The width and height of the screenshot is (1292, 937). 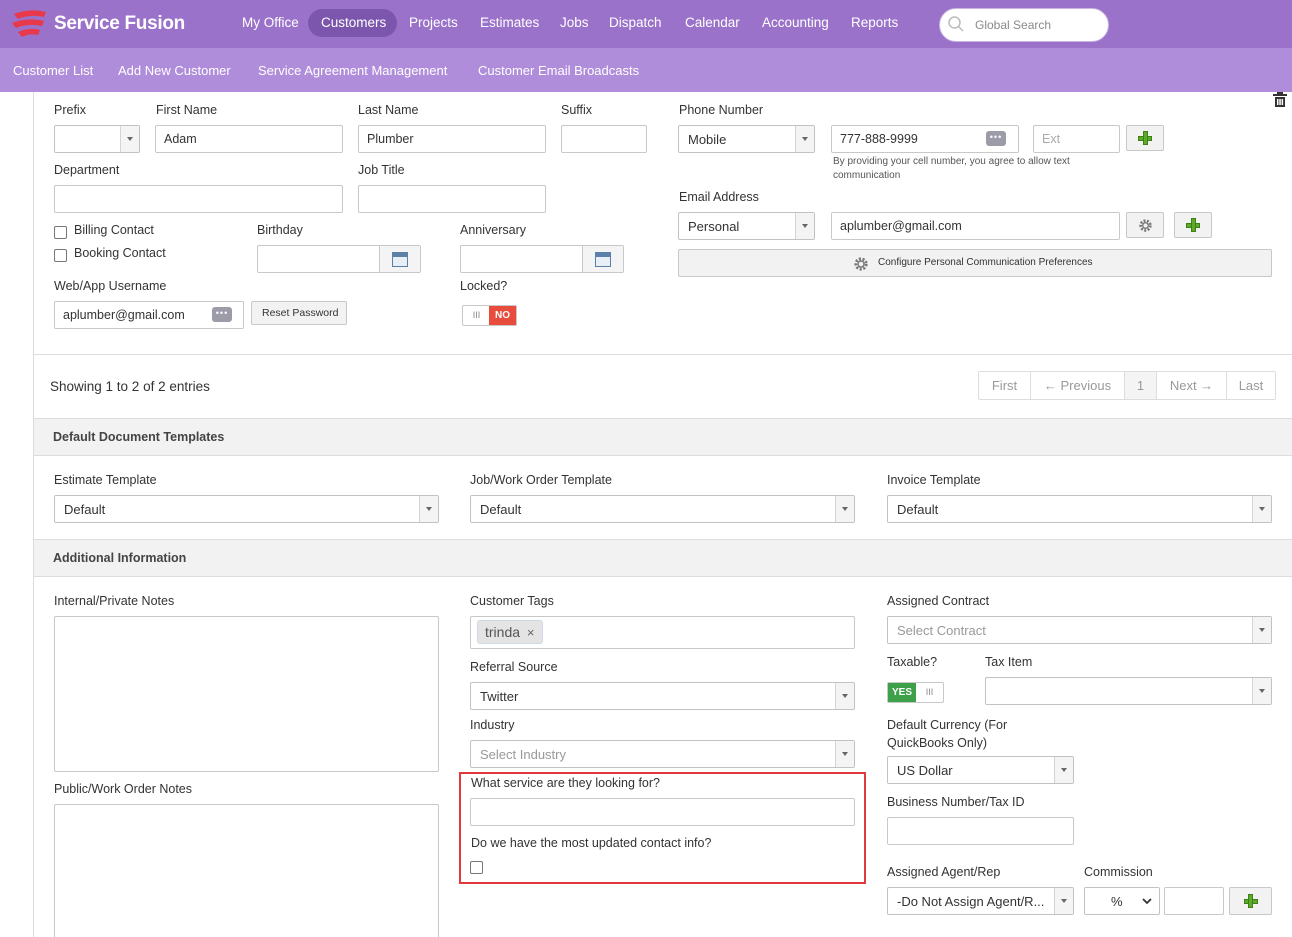 What do you see at coordinates (1145, 225) in the screenshot?
I see `email-settings-button` at bounding box center [1145, 225].